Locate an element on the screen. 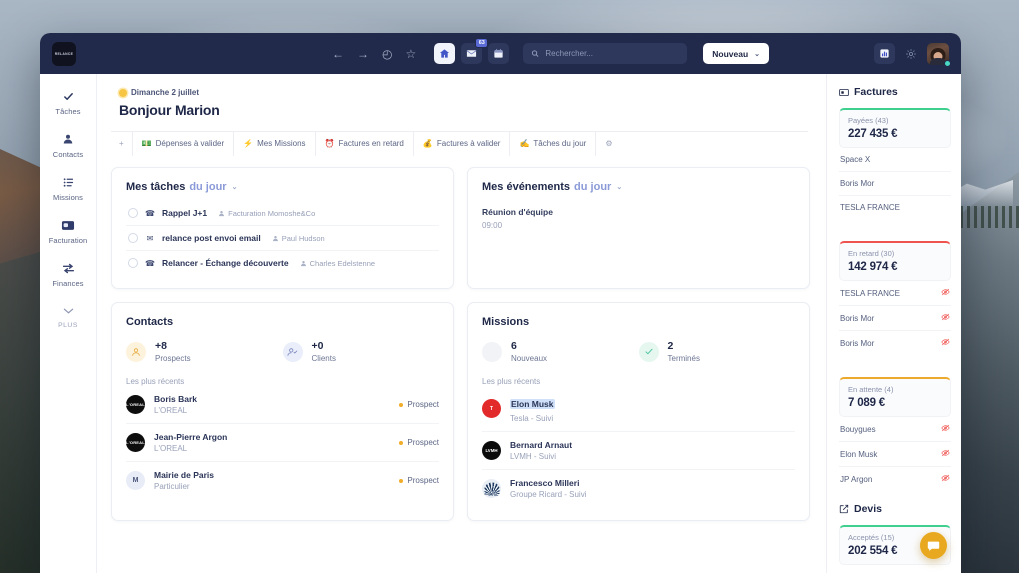 The image size is (1019, 573). history-clock-icon: ◴ is located at coordinates (387, 54).